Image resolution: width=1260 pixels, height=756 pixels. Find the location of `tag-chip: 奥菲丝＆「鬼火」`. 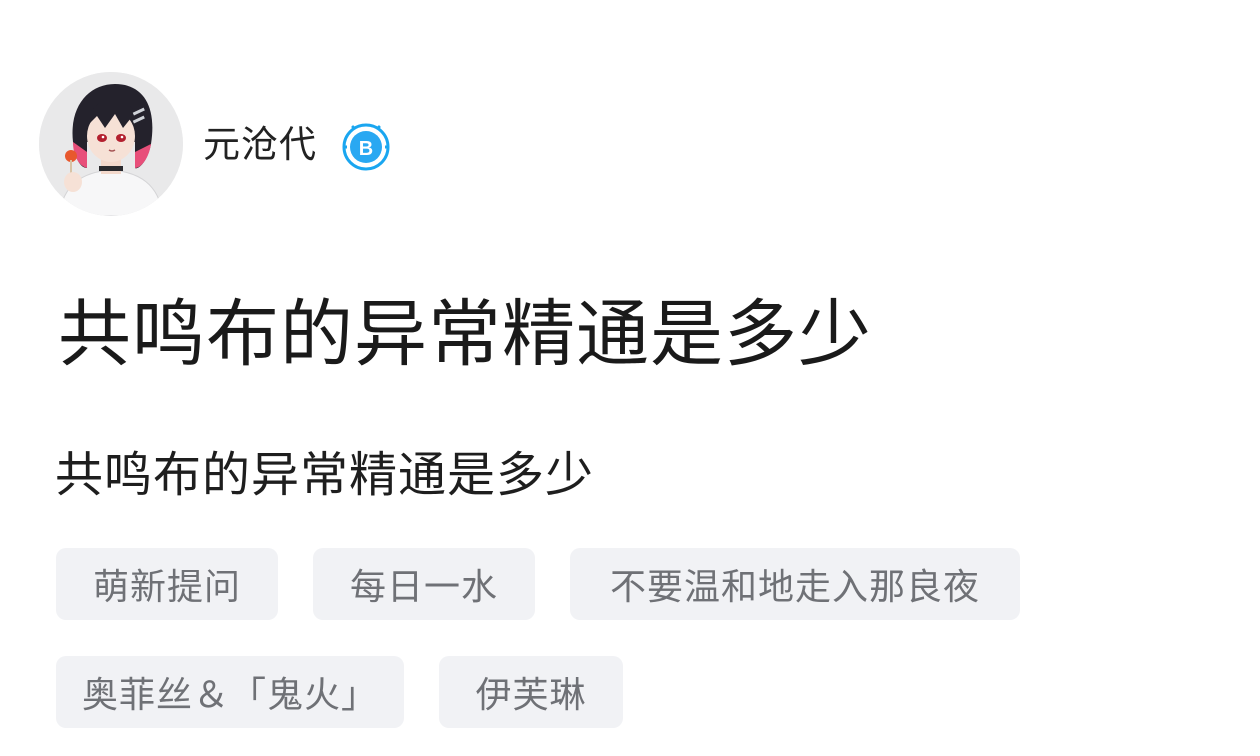

tag-chip: 奥菲丝＆「鬼火」 is located at coordinates (230, 692).